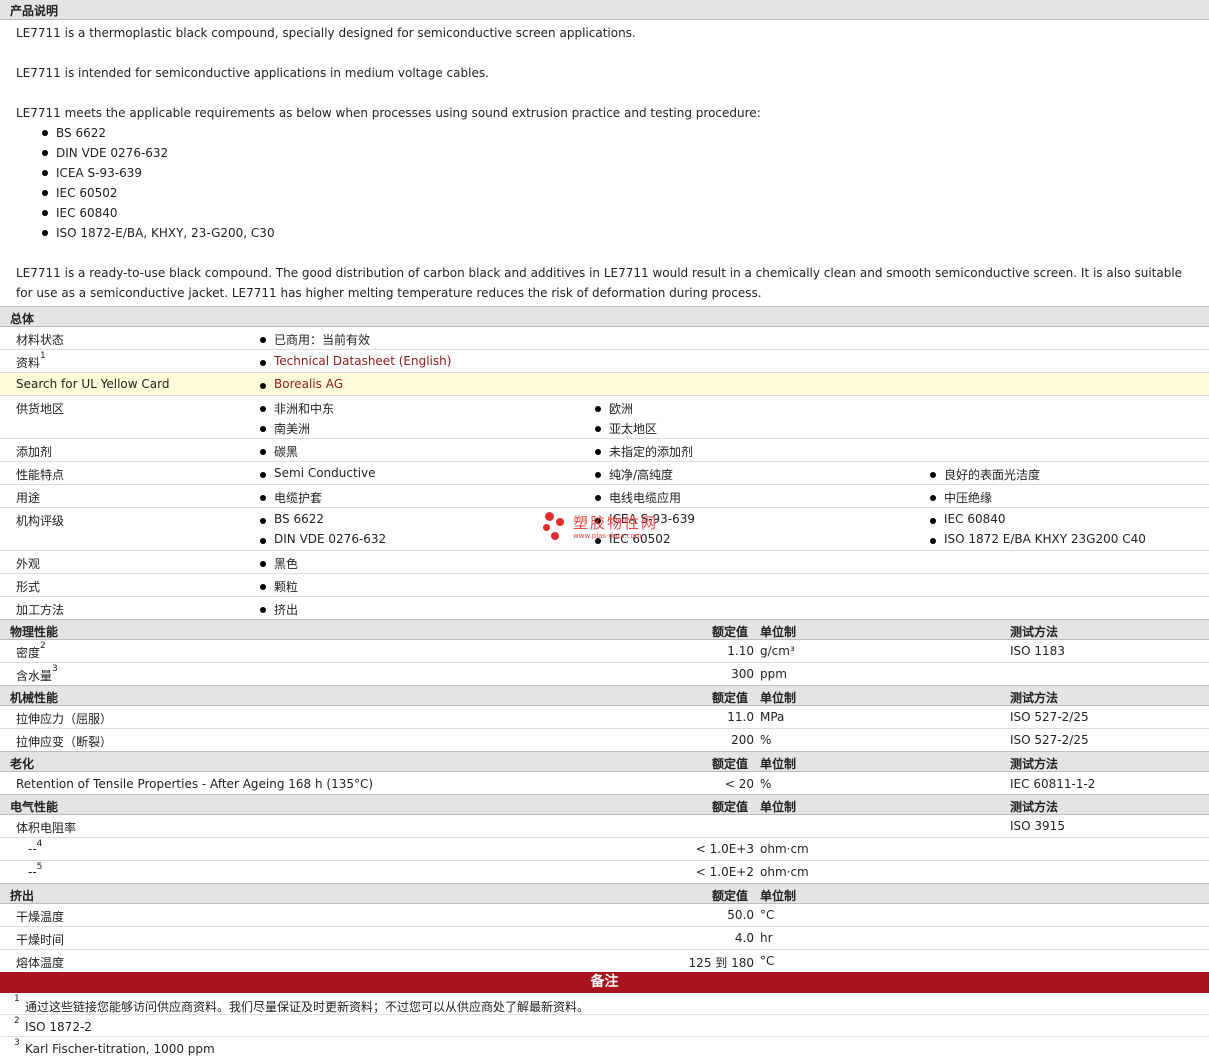 Image resolution: width=1209 pixels, height=1059 pixels. Describe the element at coordinates (604, 872) in the screenshot. I see `table-row: --5 < 1.0E+2 ohm·cm` at that location.